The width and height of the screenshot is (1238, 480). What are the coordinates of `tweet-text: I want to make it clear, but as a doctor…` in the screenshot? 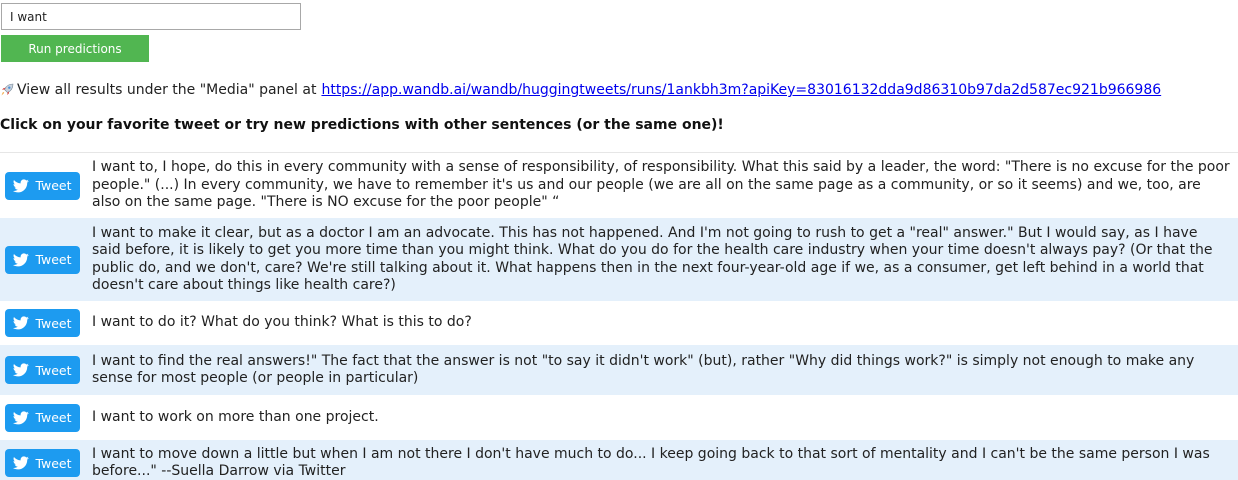 It's located at (661, 260).